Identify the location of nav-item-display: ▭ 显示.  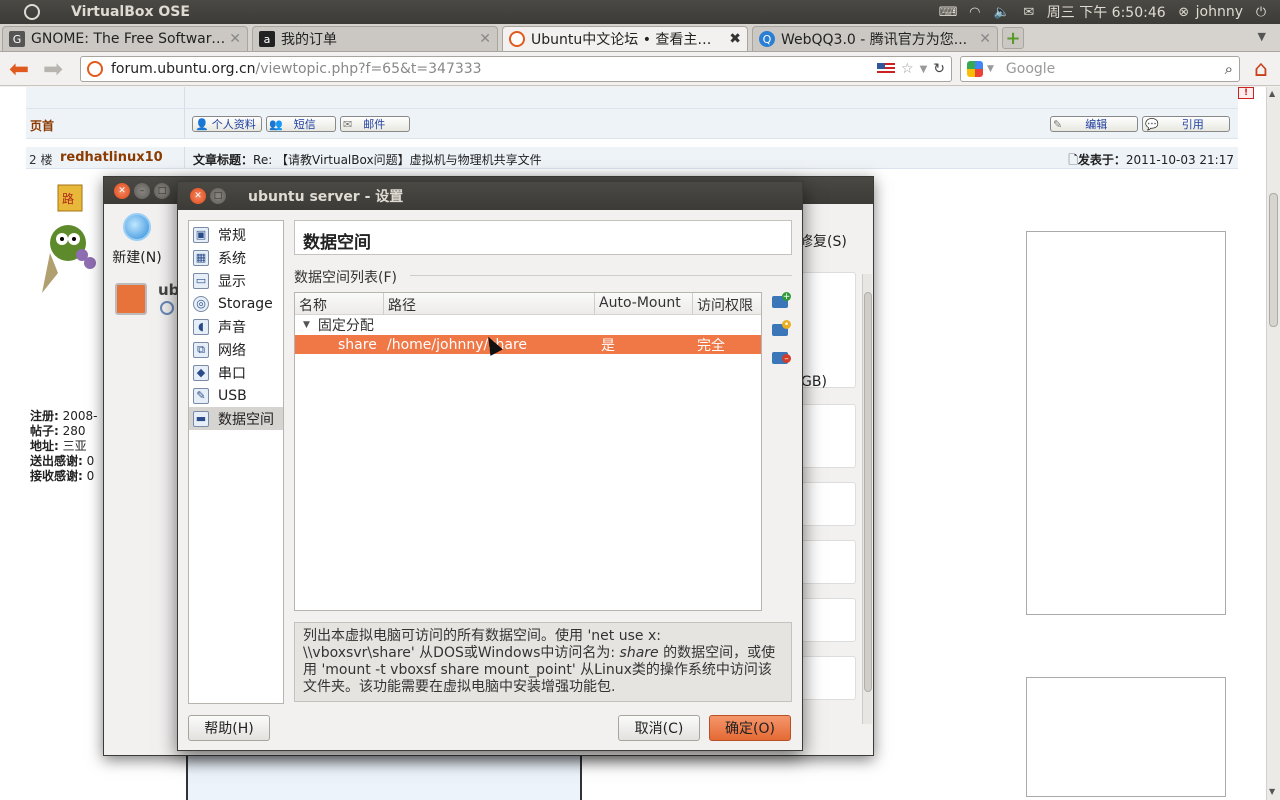
(236, 280).